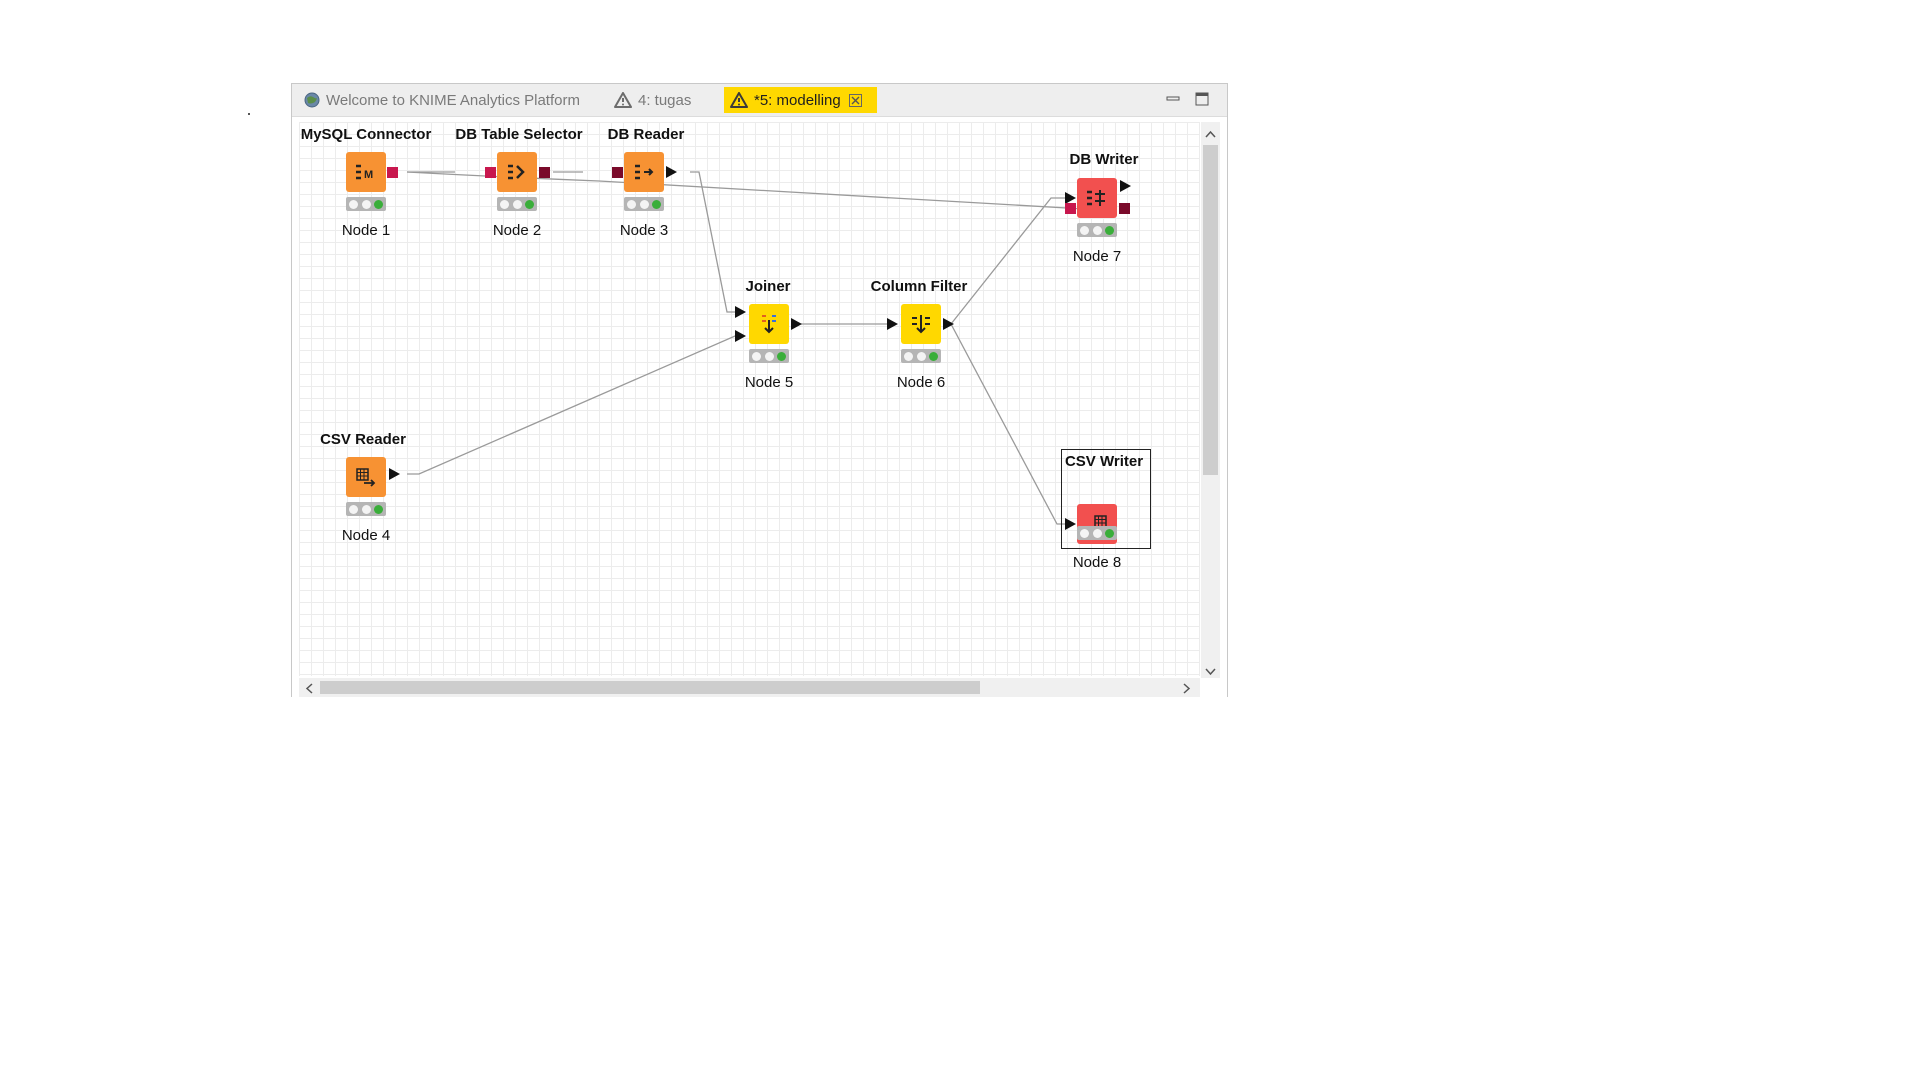  Describe the element at coordinates (366, 535) in the screenshot. I see `node-label: Node 4` at that location.